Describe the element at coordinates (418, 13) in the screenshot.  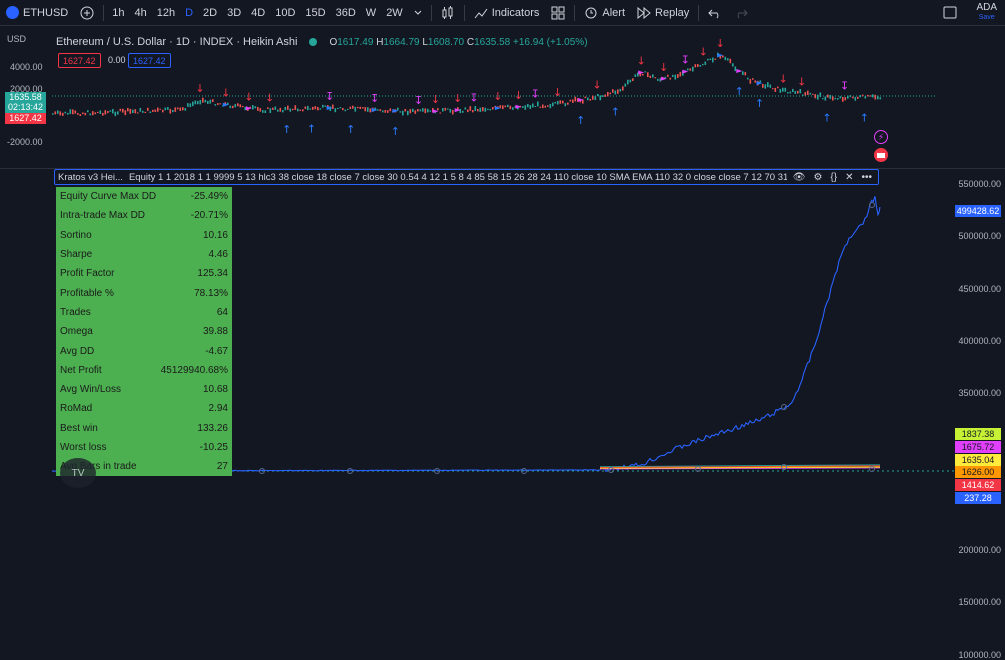
I see `interval-dropdown-button` at that location.